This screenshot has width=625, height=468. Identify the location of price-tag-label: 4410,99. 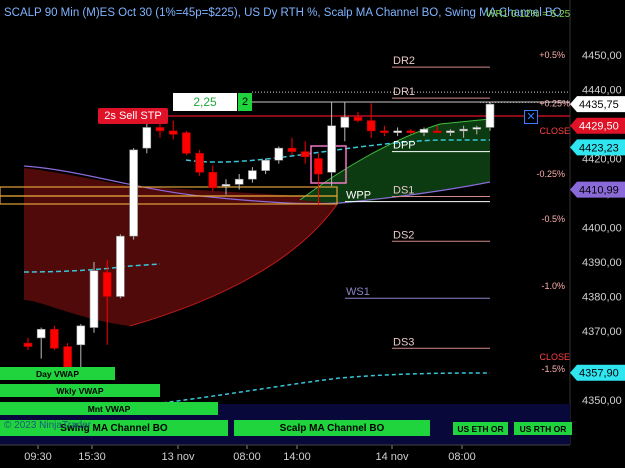
(599, 191).